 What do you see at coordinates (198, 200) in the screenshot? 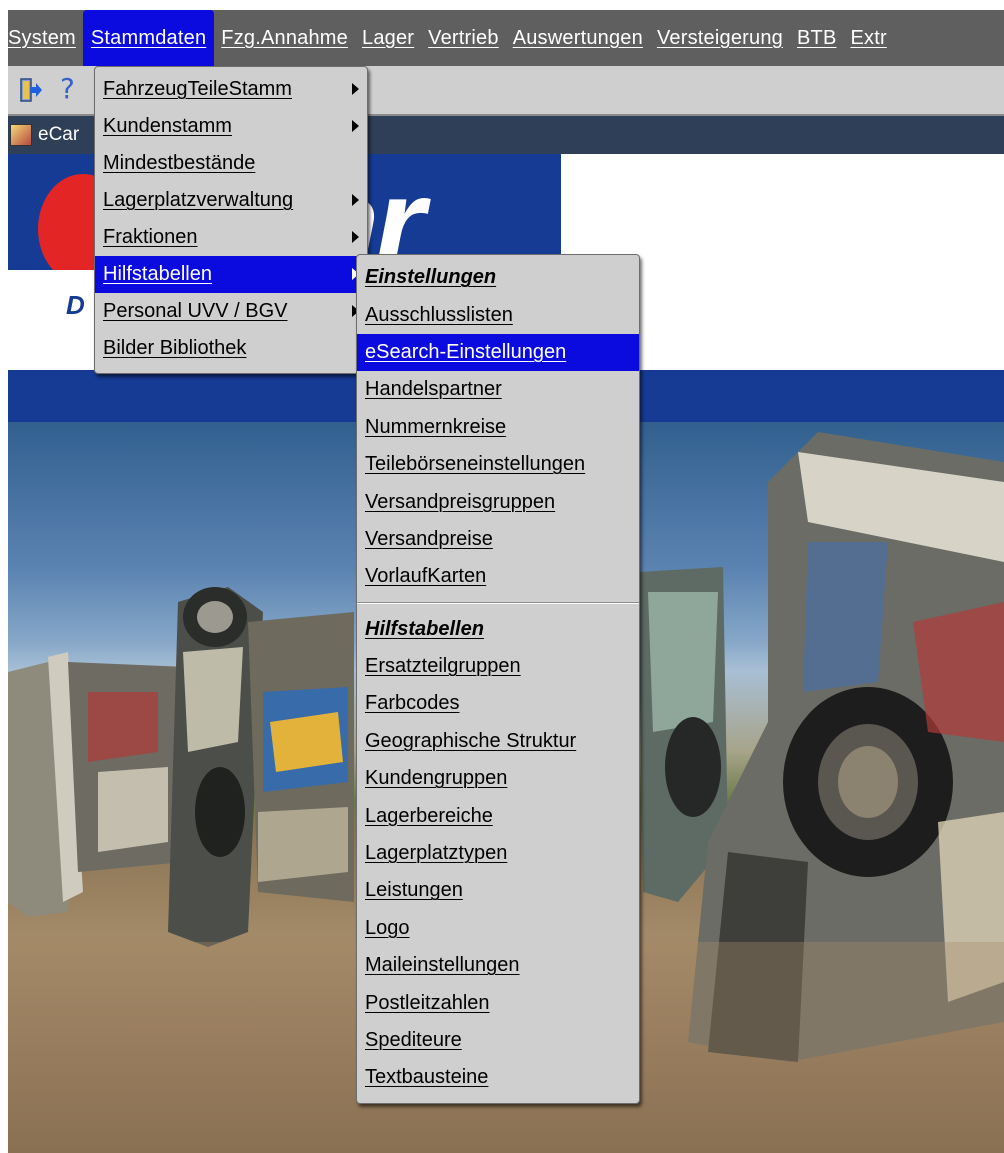
I see `menu-item-label: Lagerplatzverwaltung` at bounding box center [198, 200].